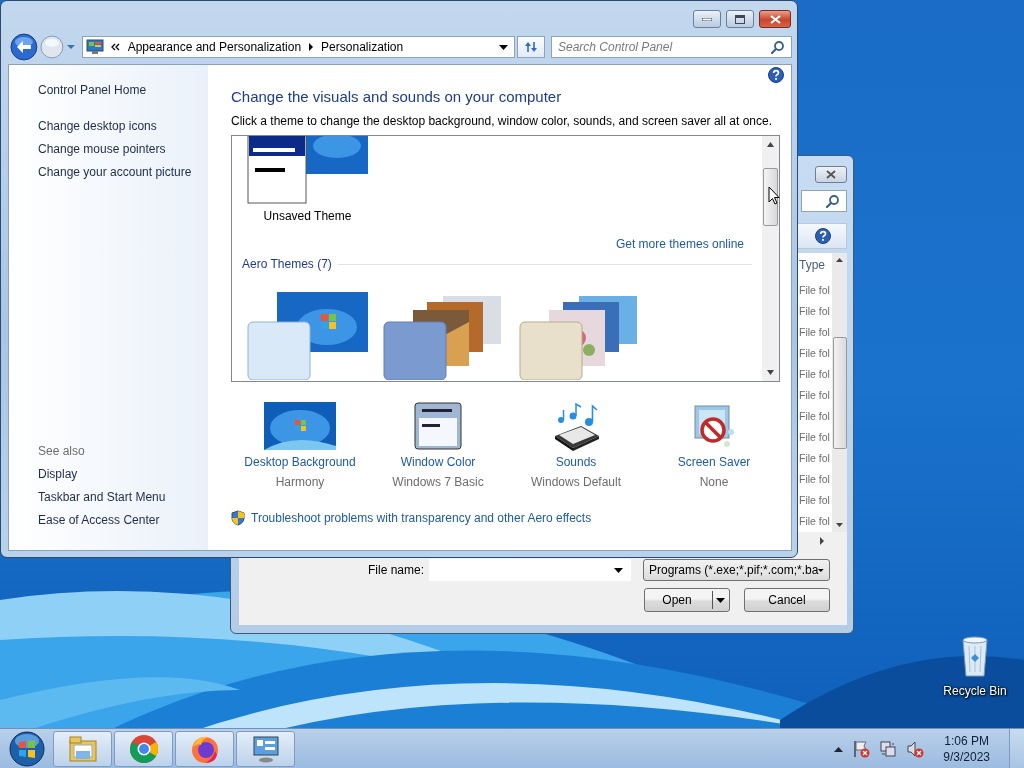 The height and width of the screenshot is (768, 1024). What do you see at coordinates (287, 264) in the screenshot?
I see `group-label: Aero Themes (7)` at bounding box center [287, 264].